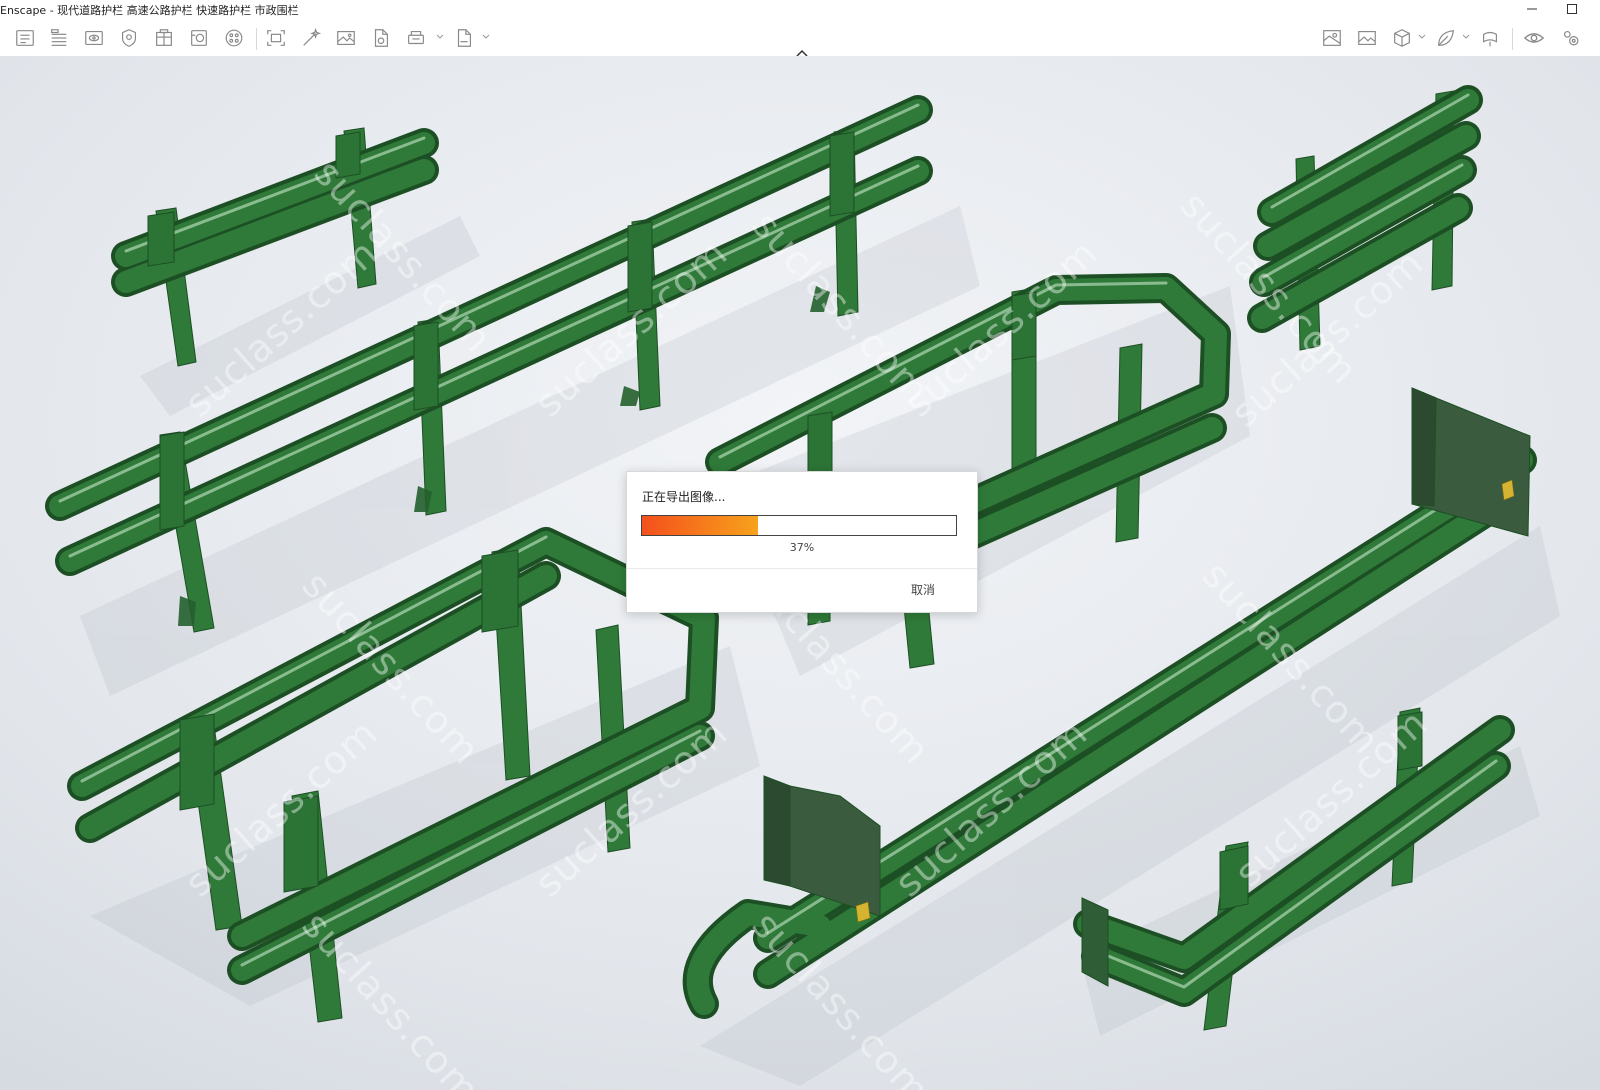 This screenshot has height=1090, width=1600. I want to click on gallery-icon, so click(1367, 38).